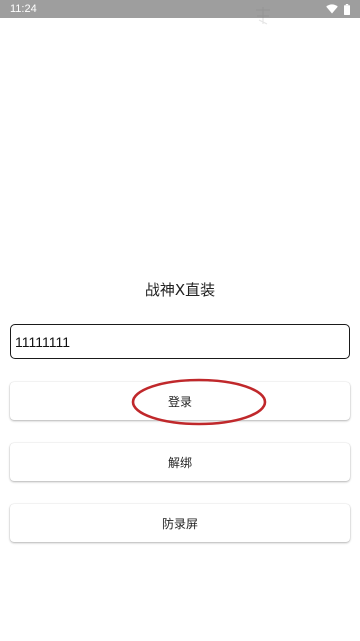  I want to click on status-time: 11:24, so click(23, 9).